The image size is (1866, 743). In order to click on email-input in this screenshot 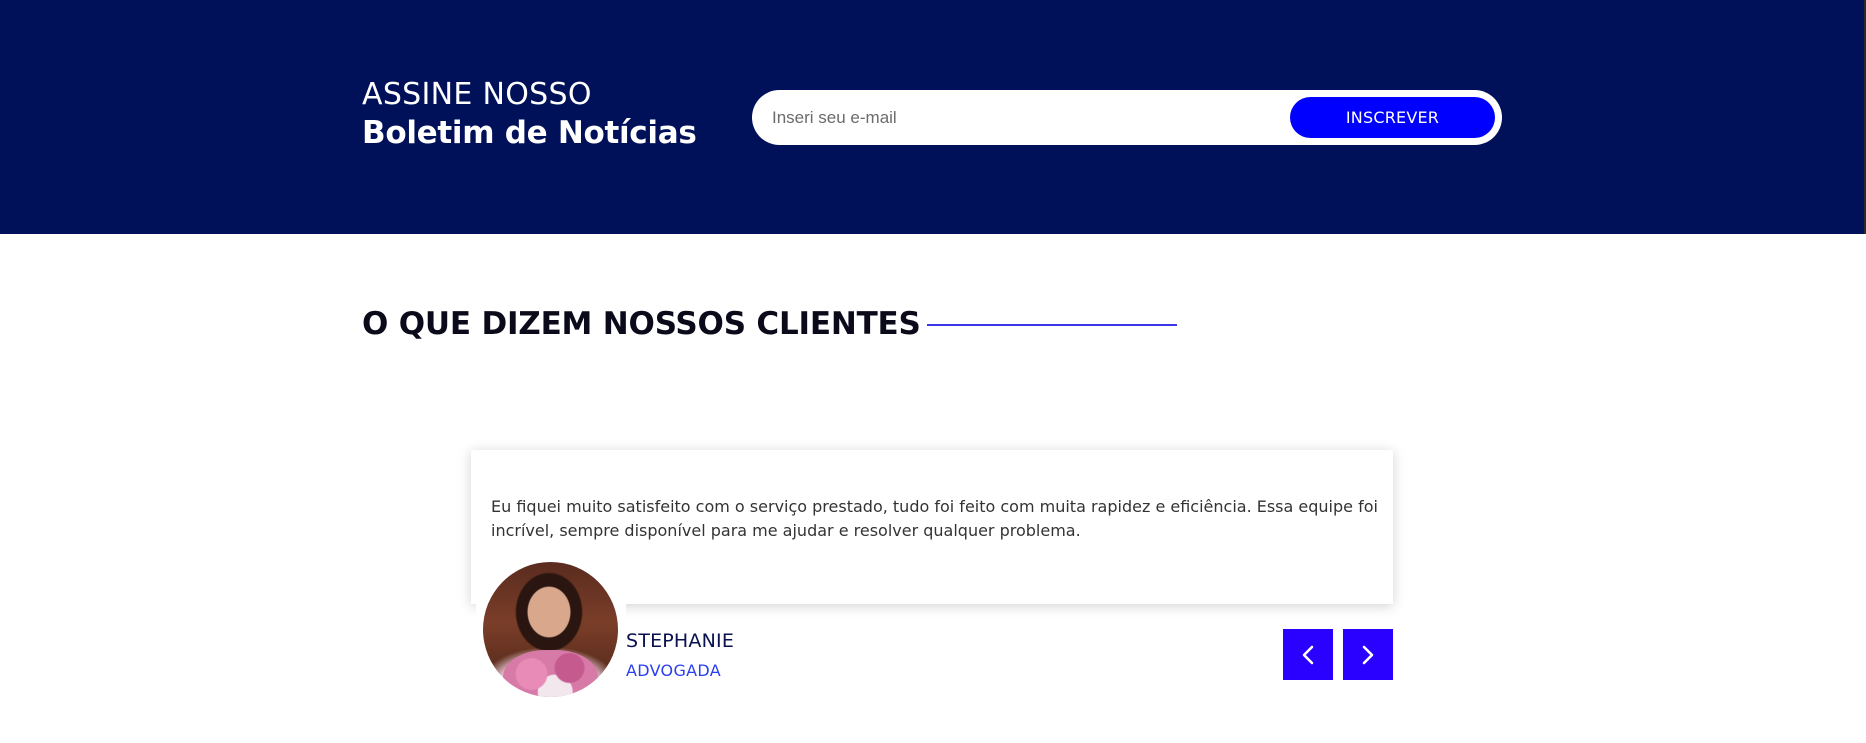, I will do `click(1042, 117)`.